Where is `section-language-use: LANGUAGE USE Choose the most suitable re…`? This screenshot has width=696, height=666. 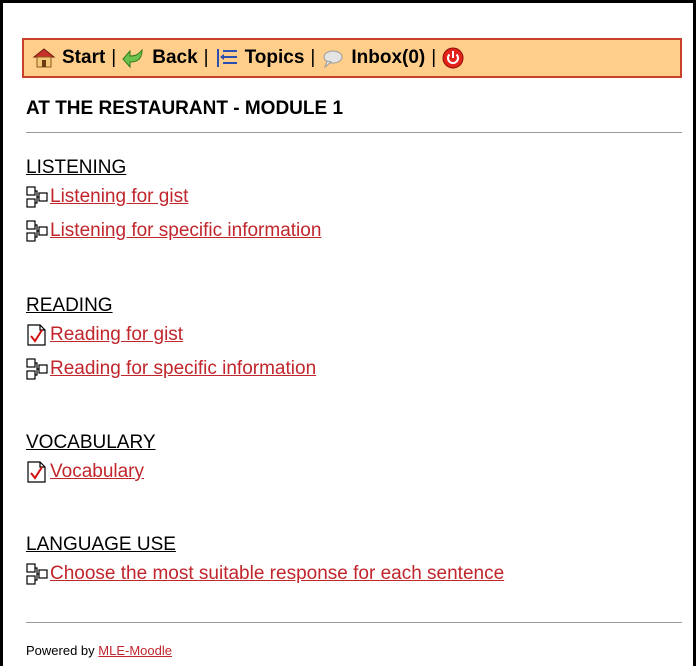
section-language-use: LANGUAGE USE Choose the most suitable re… is located at coordinates (265, 562).